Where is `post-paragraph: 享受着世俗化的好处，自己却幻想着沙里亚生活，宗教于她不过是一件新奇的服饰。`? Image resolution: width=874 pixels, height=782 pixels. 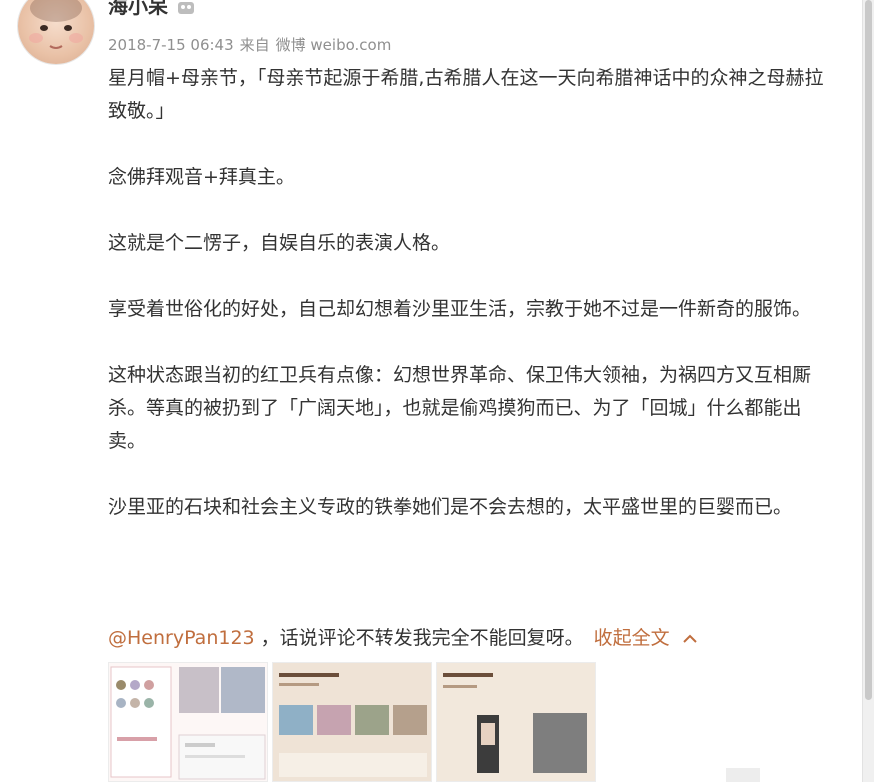
post-paragraph: 享受着世俗化的好处，自己却幻想着沙里亚生活，宗教于她不过是一件新奇的服饰。 is located at coordinates (460, 309).